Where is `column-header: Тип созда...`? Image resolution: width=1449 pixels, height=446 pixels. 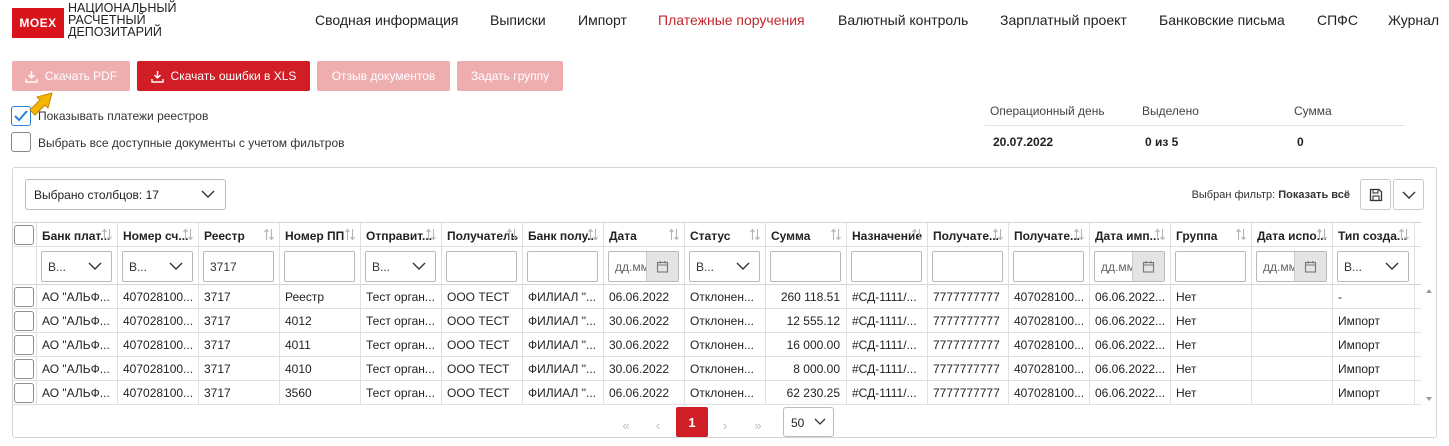 column-header: Тип созда... is located at coordinates (1374, 234).